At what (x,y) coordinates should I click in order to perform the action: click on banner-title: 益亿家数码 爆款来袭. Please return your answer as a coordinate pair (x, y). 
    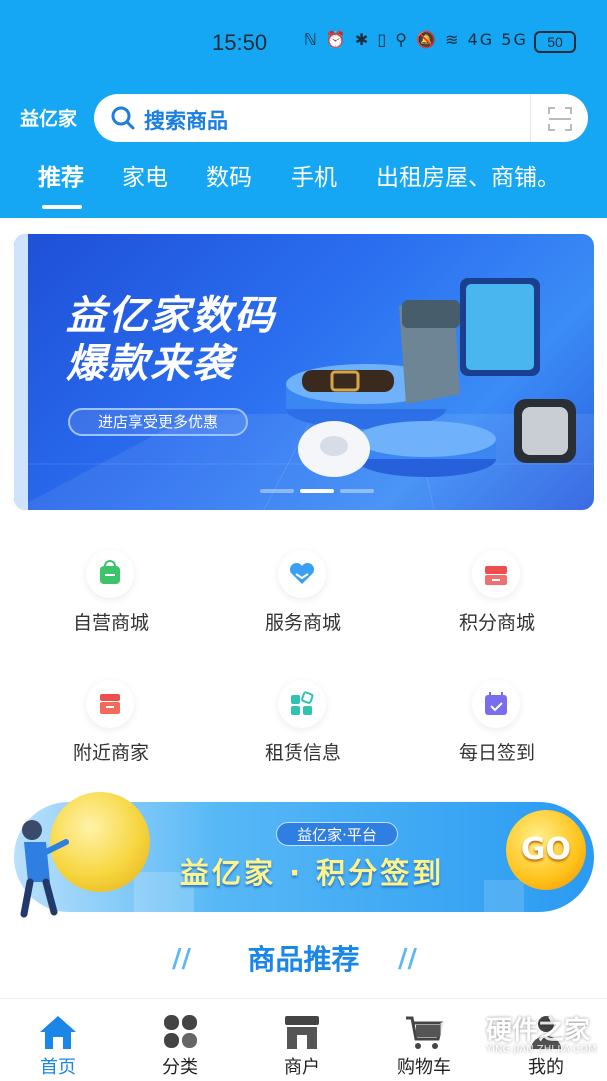
    Looking at the image, I should click on (171, 340).